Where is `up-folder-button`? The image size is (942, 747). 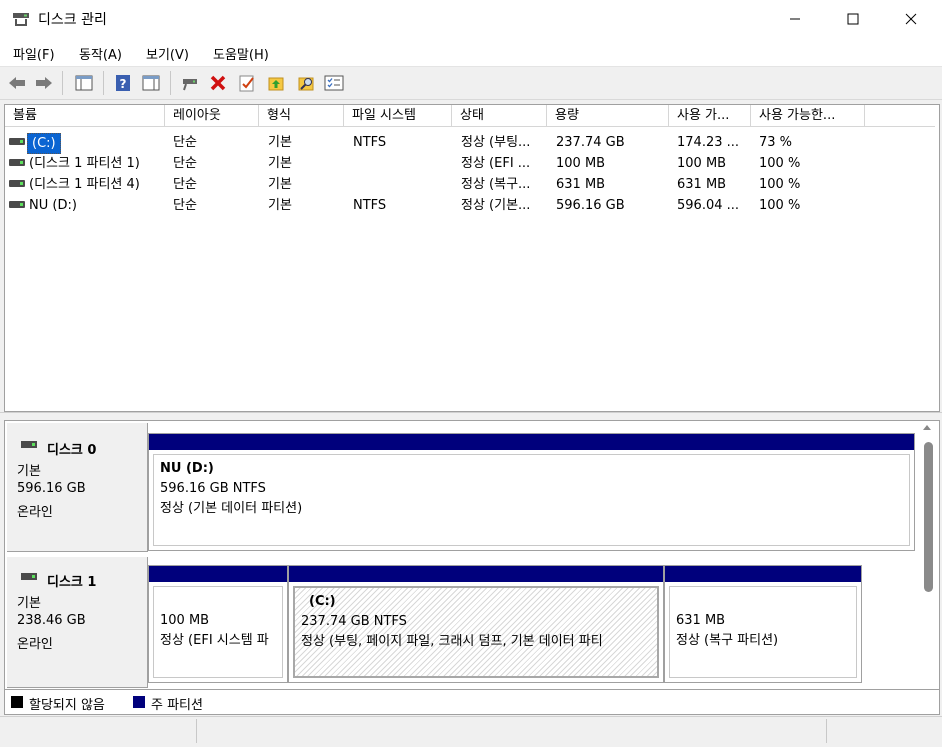
up-folder-button is located at coordinates (276, 83).